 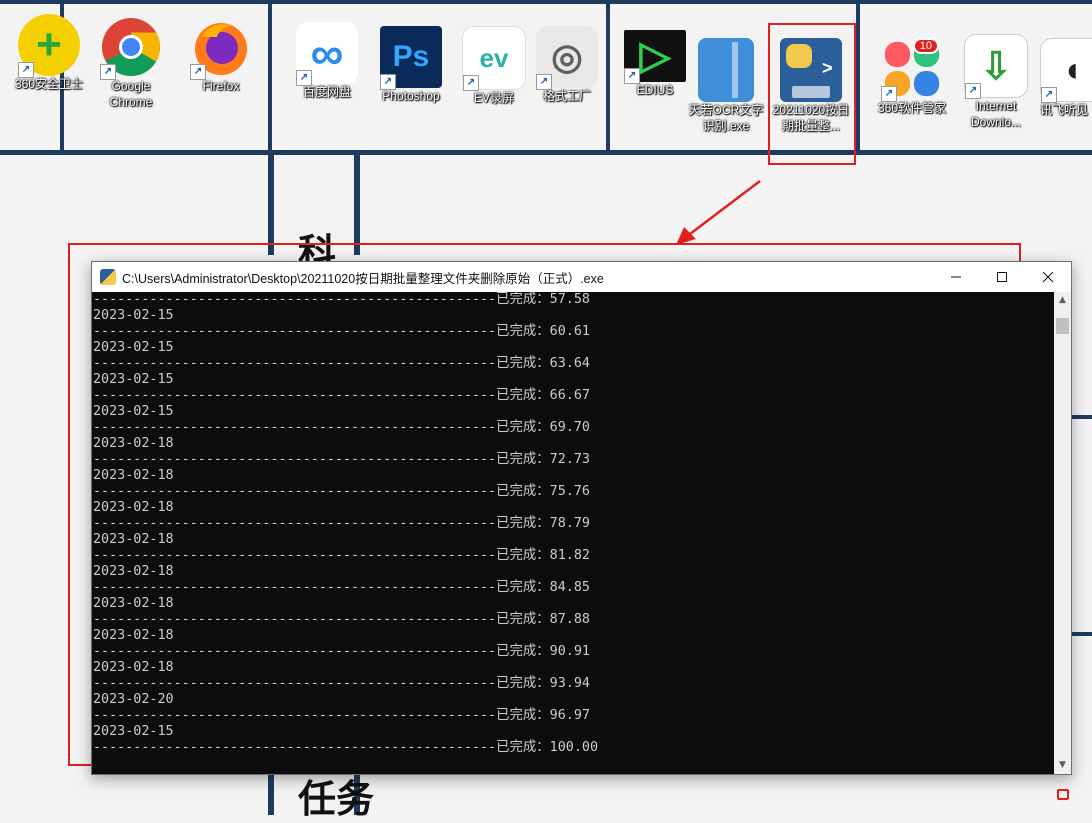 What do you see at coordinates (655, 90) in the screenshot?
I see `desktop-icon-label: EDIUS` at bounding box center [655, 90].